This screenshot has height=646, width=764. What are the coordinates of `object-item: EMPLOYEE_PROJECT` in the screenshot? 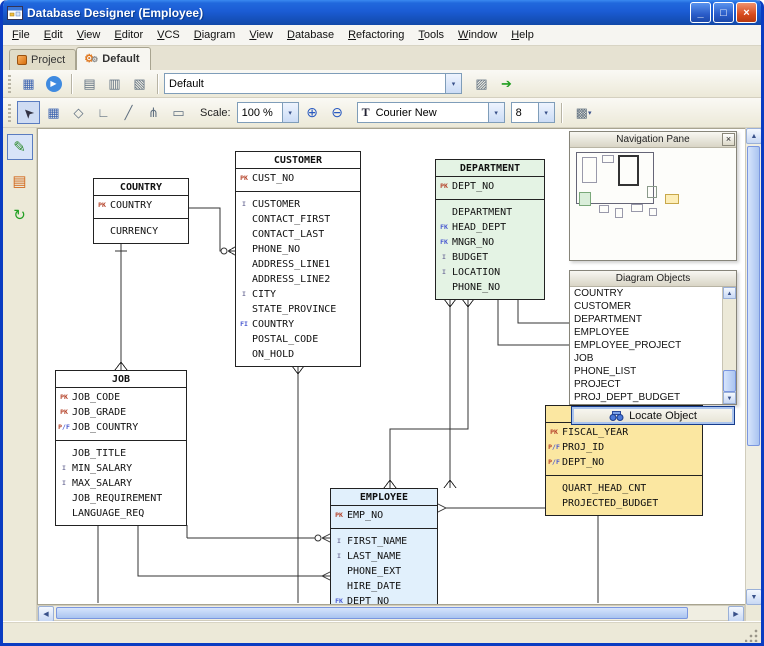 It's located at (646, 345).